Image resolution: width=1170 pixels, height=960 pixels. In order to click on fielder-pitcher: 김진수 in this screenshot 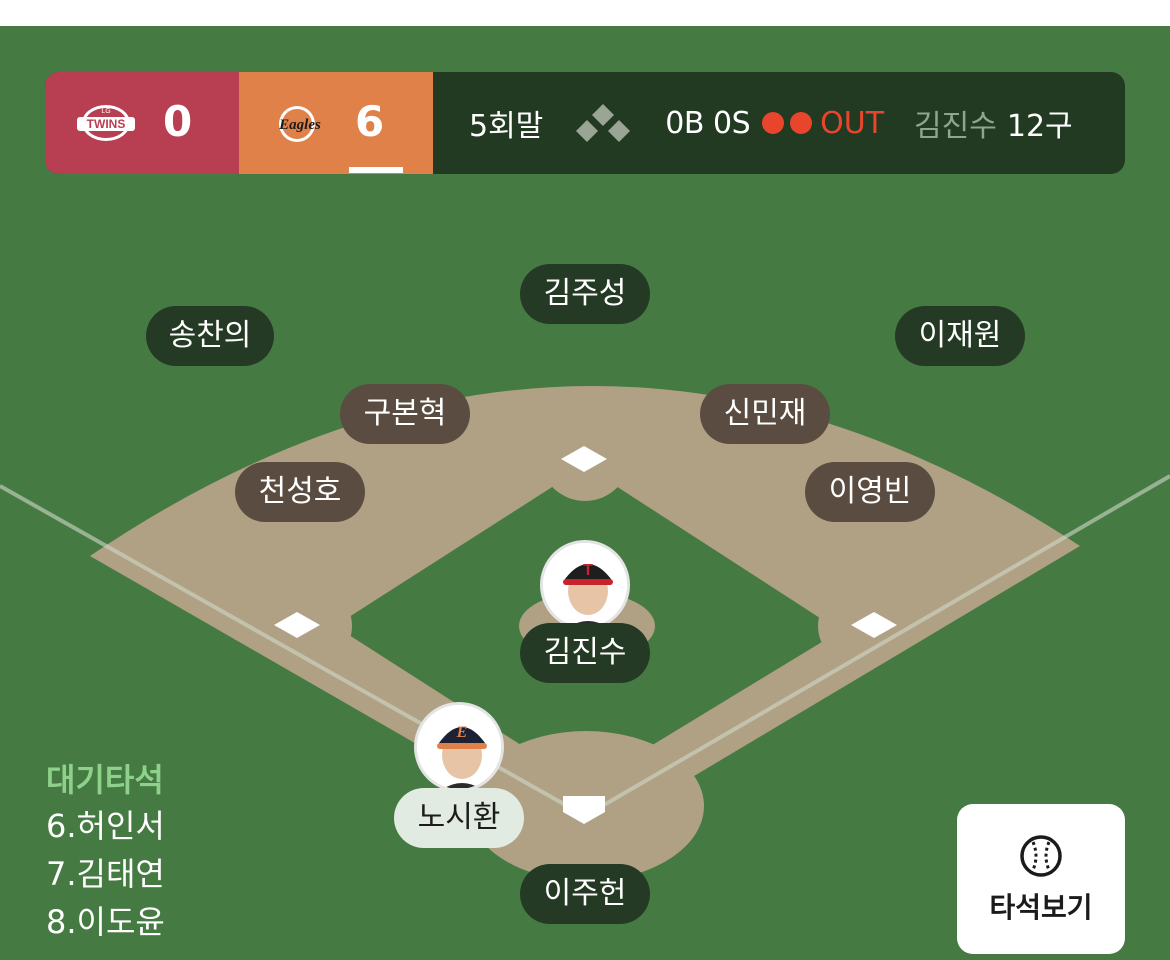, I will do `click(585, 653)`.